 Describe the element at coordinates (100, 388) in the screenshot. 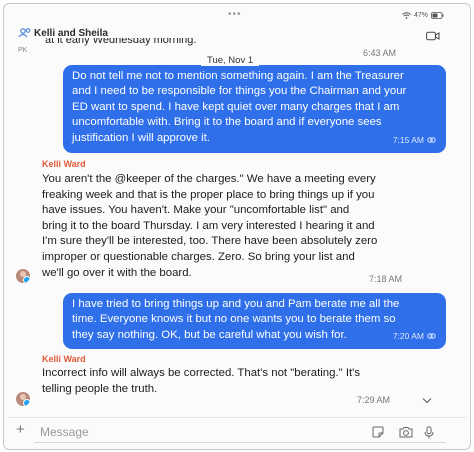

I see `message-line: telling people the truth.` at that location.